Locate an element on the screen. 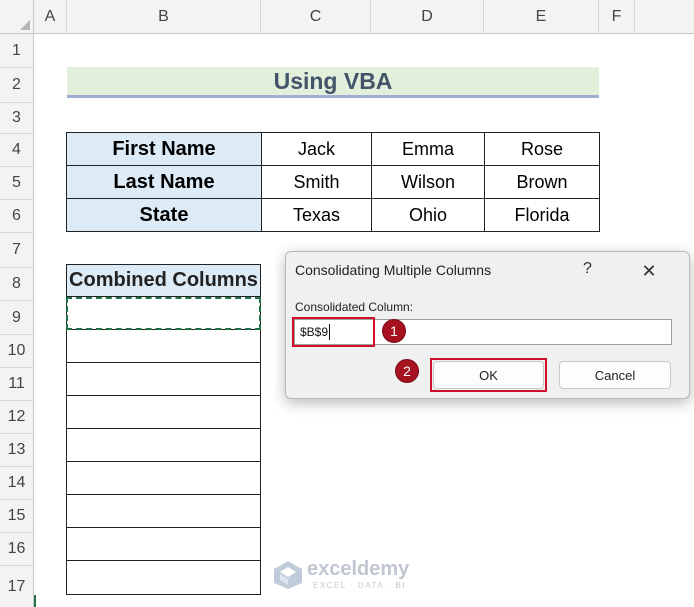  row-header: 2 is located at coordinates (17, 85).